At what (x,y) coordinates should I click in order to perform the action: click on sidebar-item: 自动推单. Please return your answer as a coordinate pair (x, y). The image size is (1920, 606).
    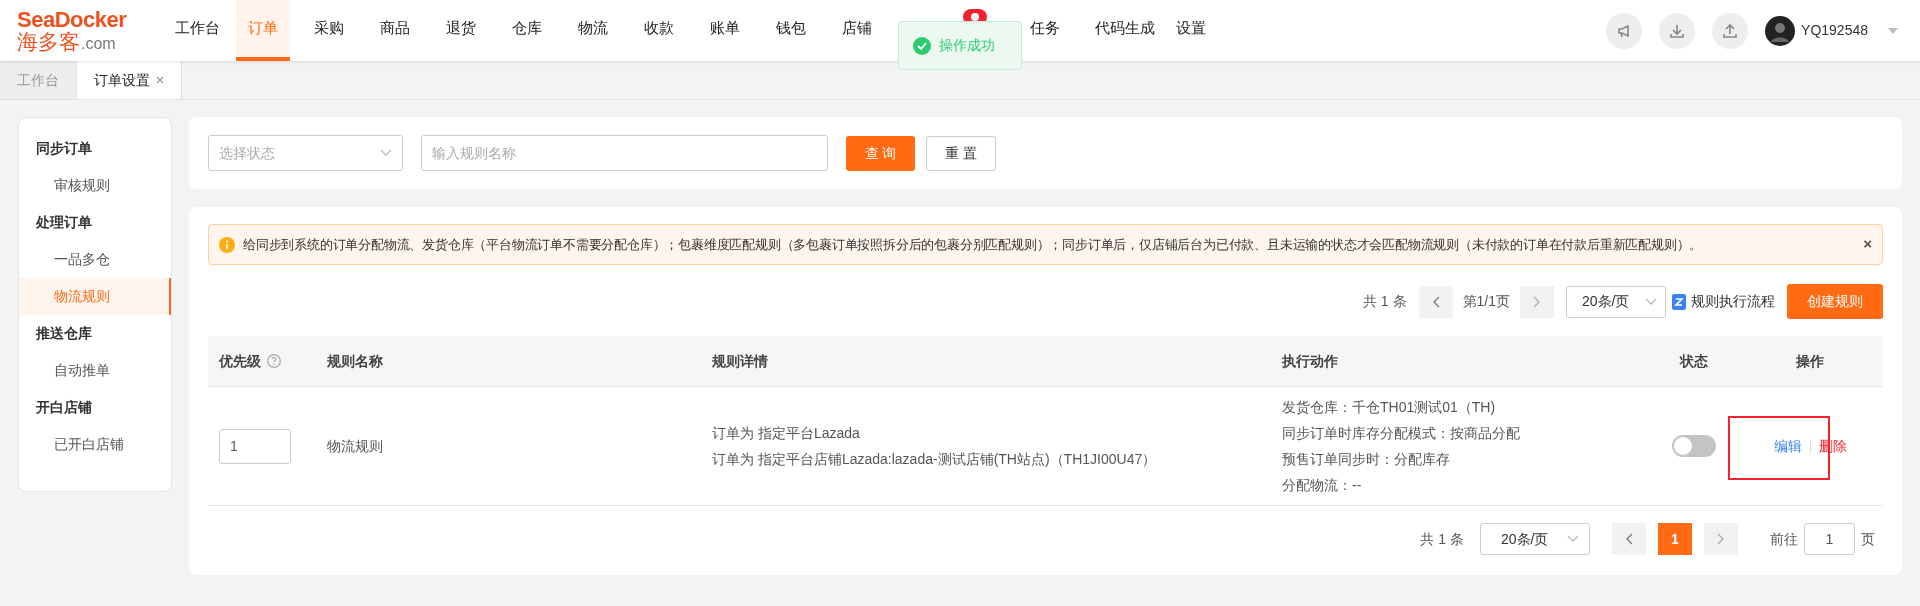
    Looking at the image, I should click on (95, 370).